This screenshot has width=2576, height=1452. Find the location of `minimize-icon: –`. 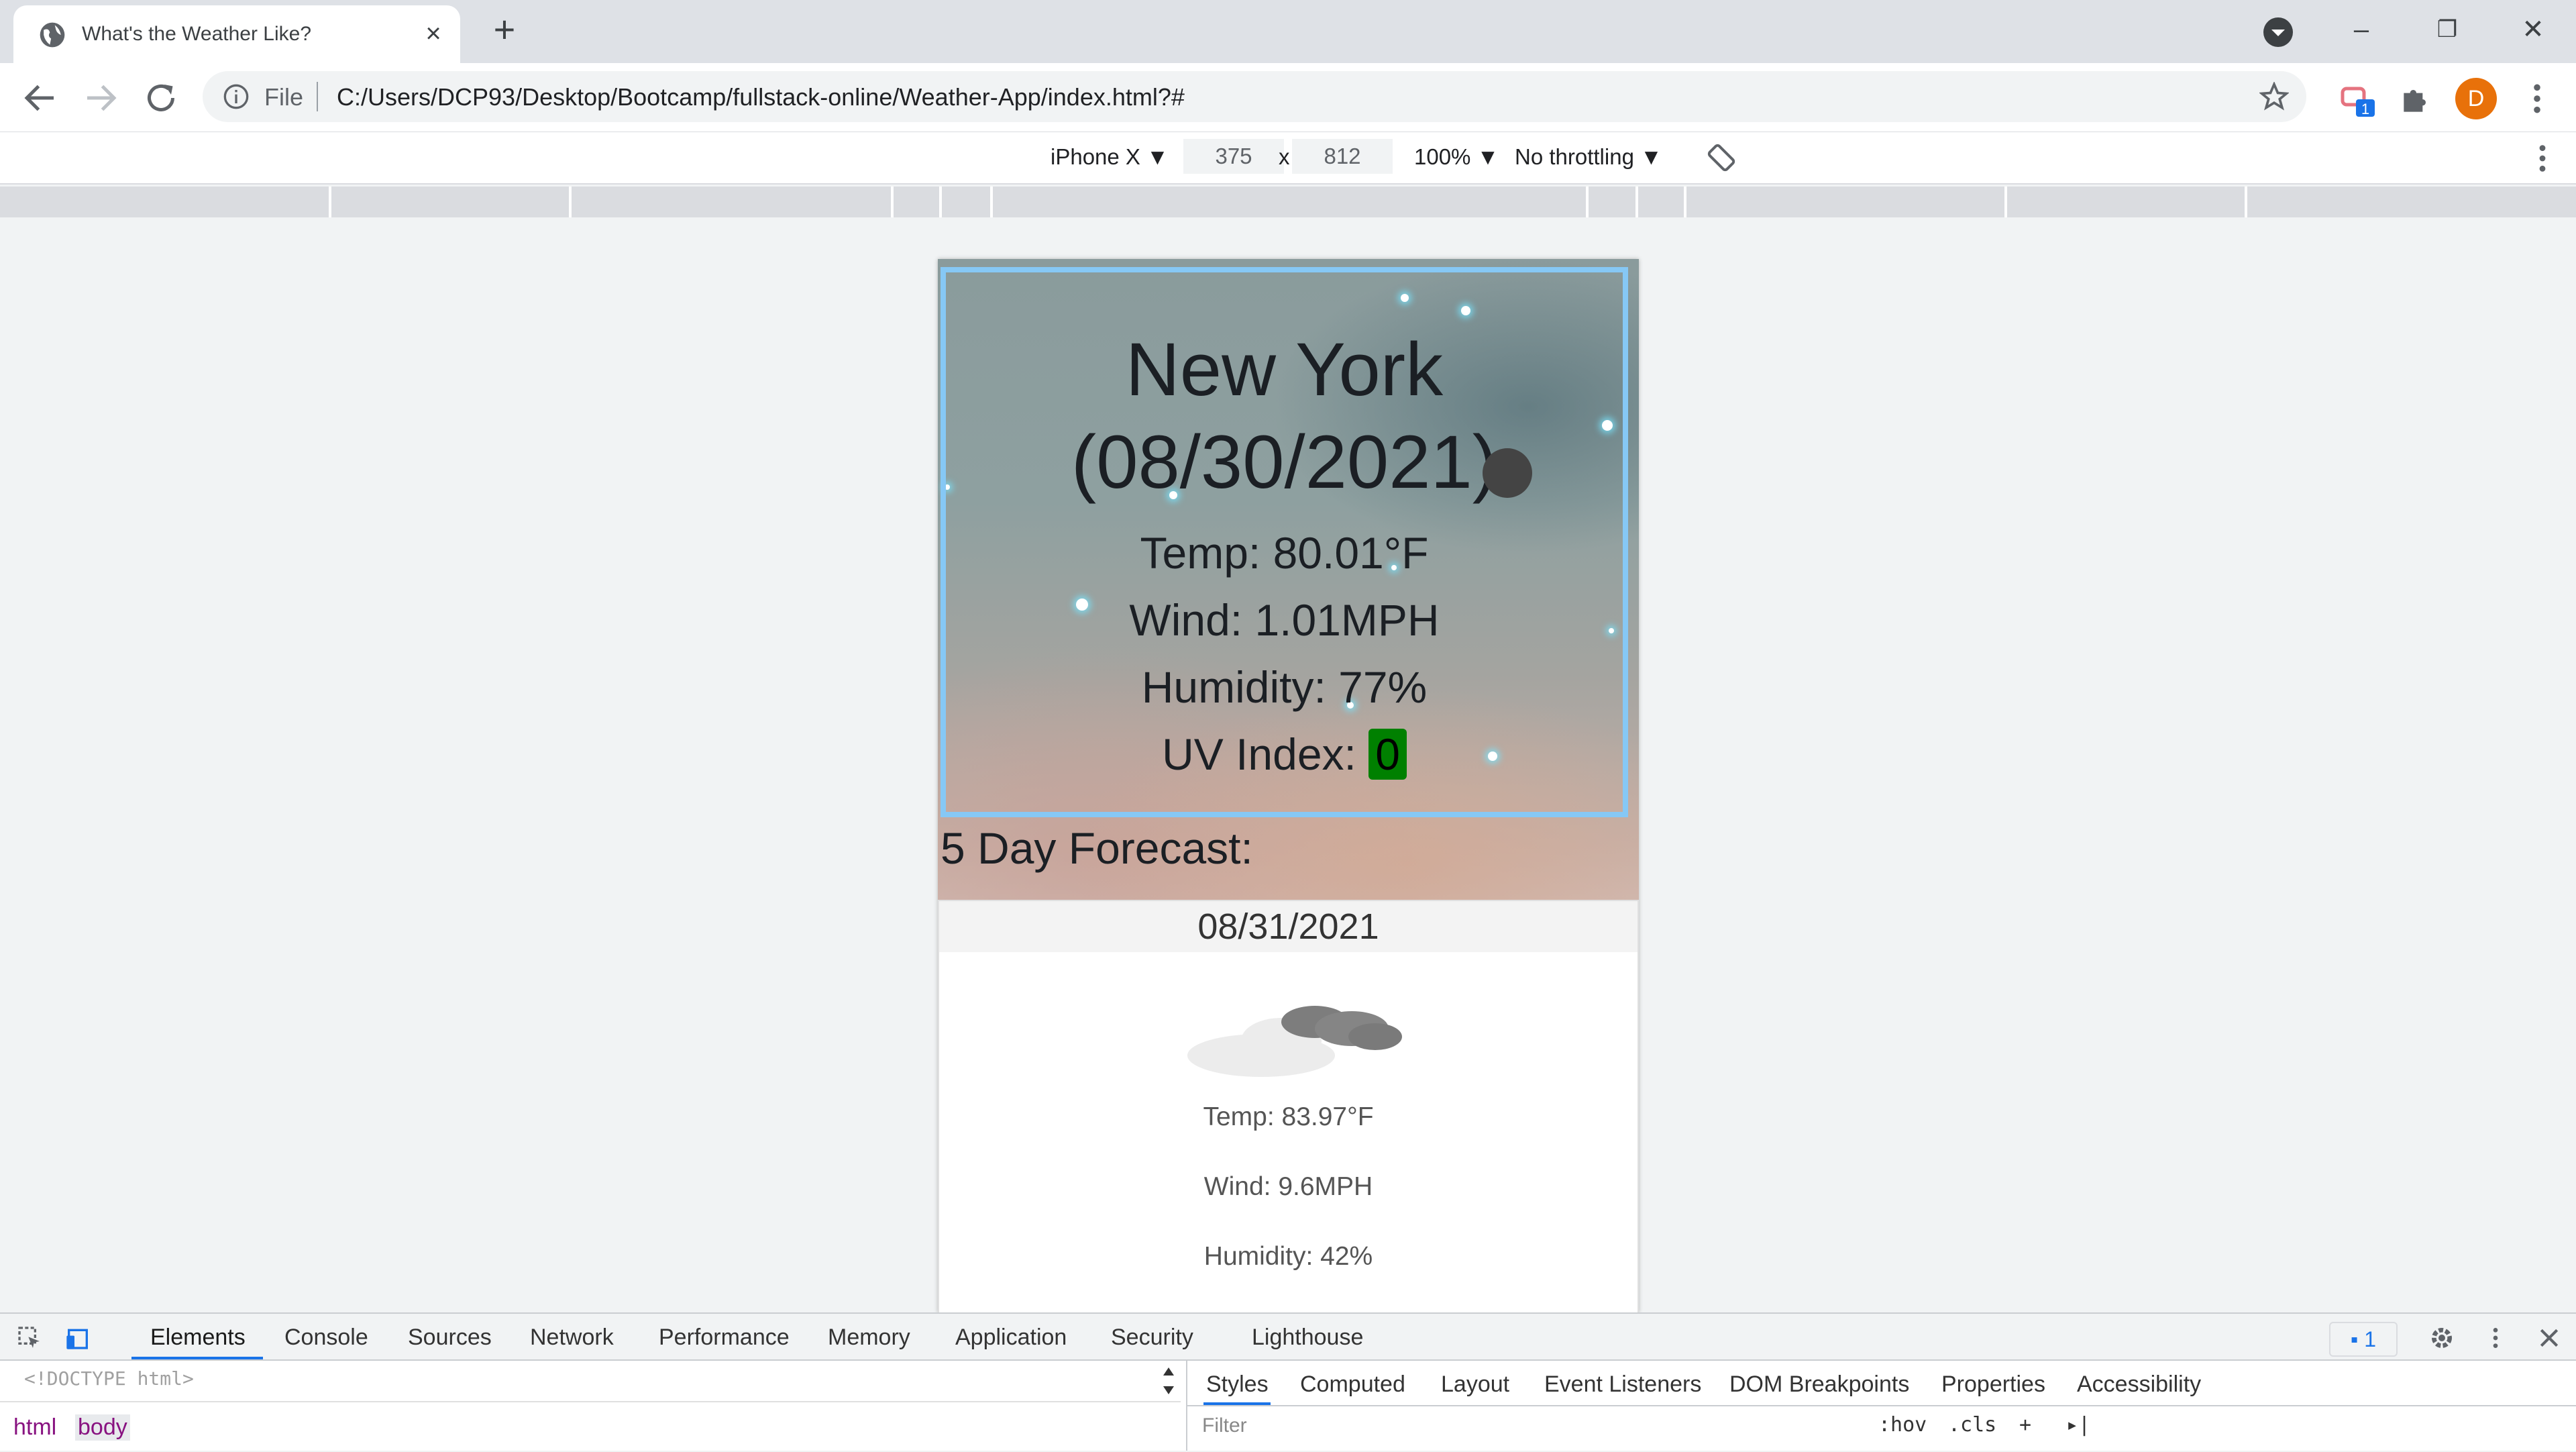

minimize-icon: – is located at coordinates (2361, 30).